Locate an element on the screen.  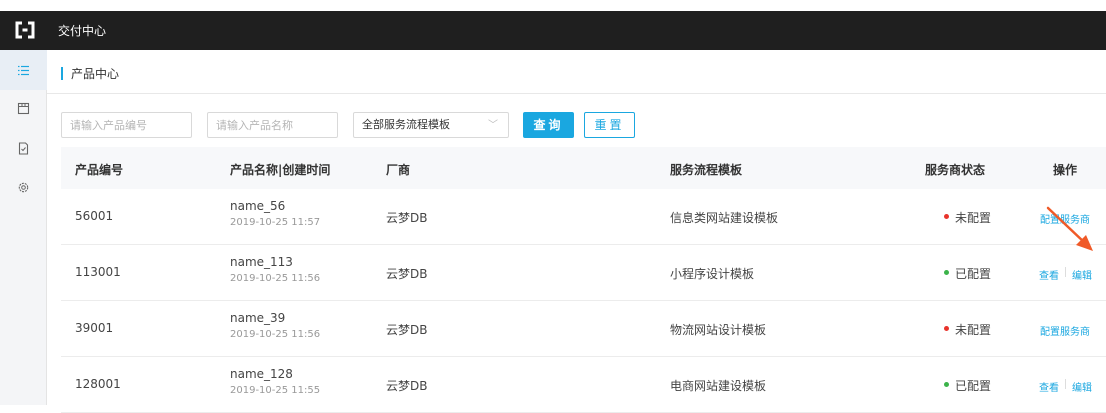
divider is located at coordinates (576, 93).